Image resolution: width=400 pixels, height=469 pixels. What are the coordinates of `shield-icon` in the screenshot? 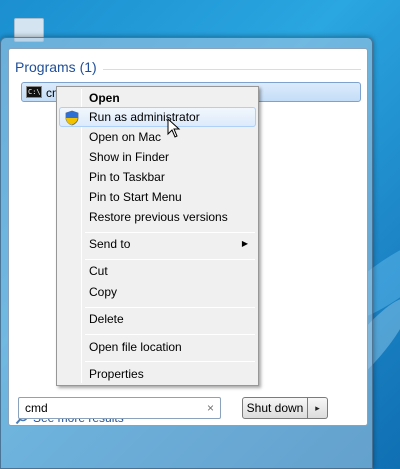 It's located at (72, 118).